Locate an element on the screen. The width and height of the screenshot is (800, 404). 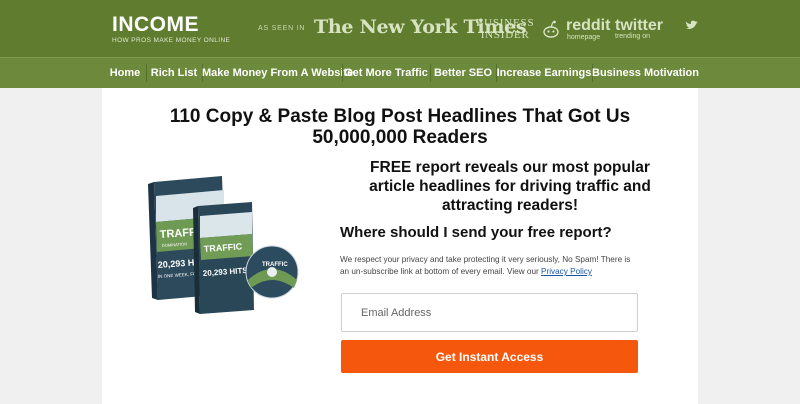
nav-increase-earnings: Increase Earnings is located at coordinates (544, 73).